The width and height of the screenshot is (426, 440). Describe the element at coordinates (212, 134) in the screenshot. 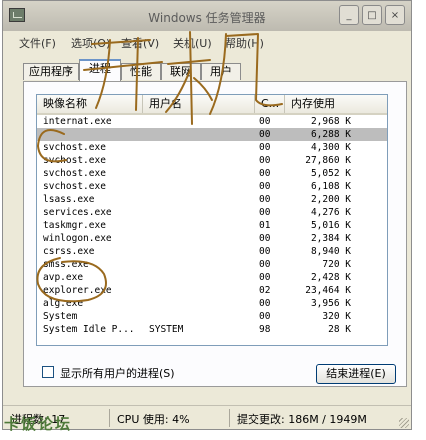

I see `process-row: 00 6,288 K` at that location.